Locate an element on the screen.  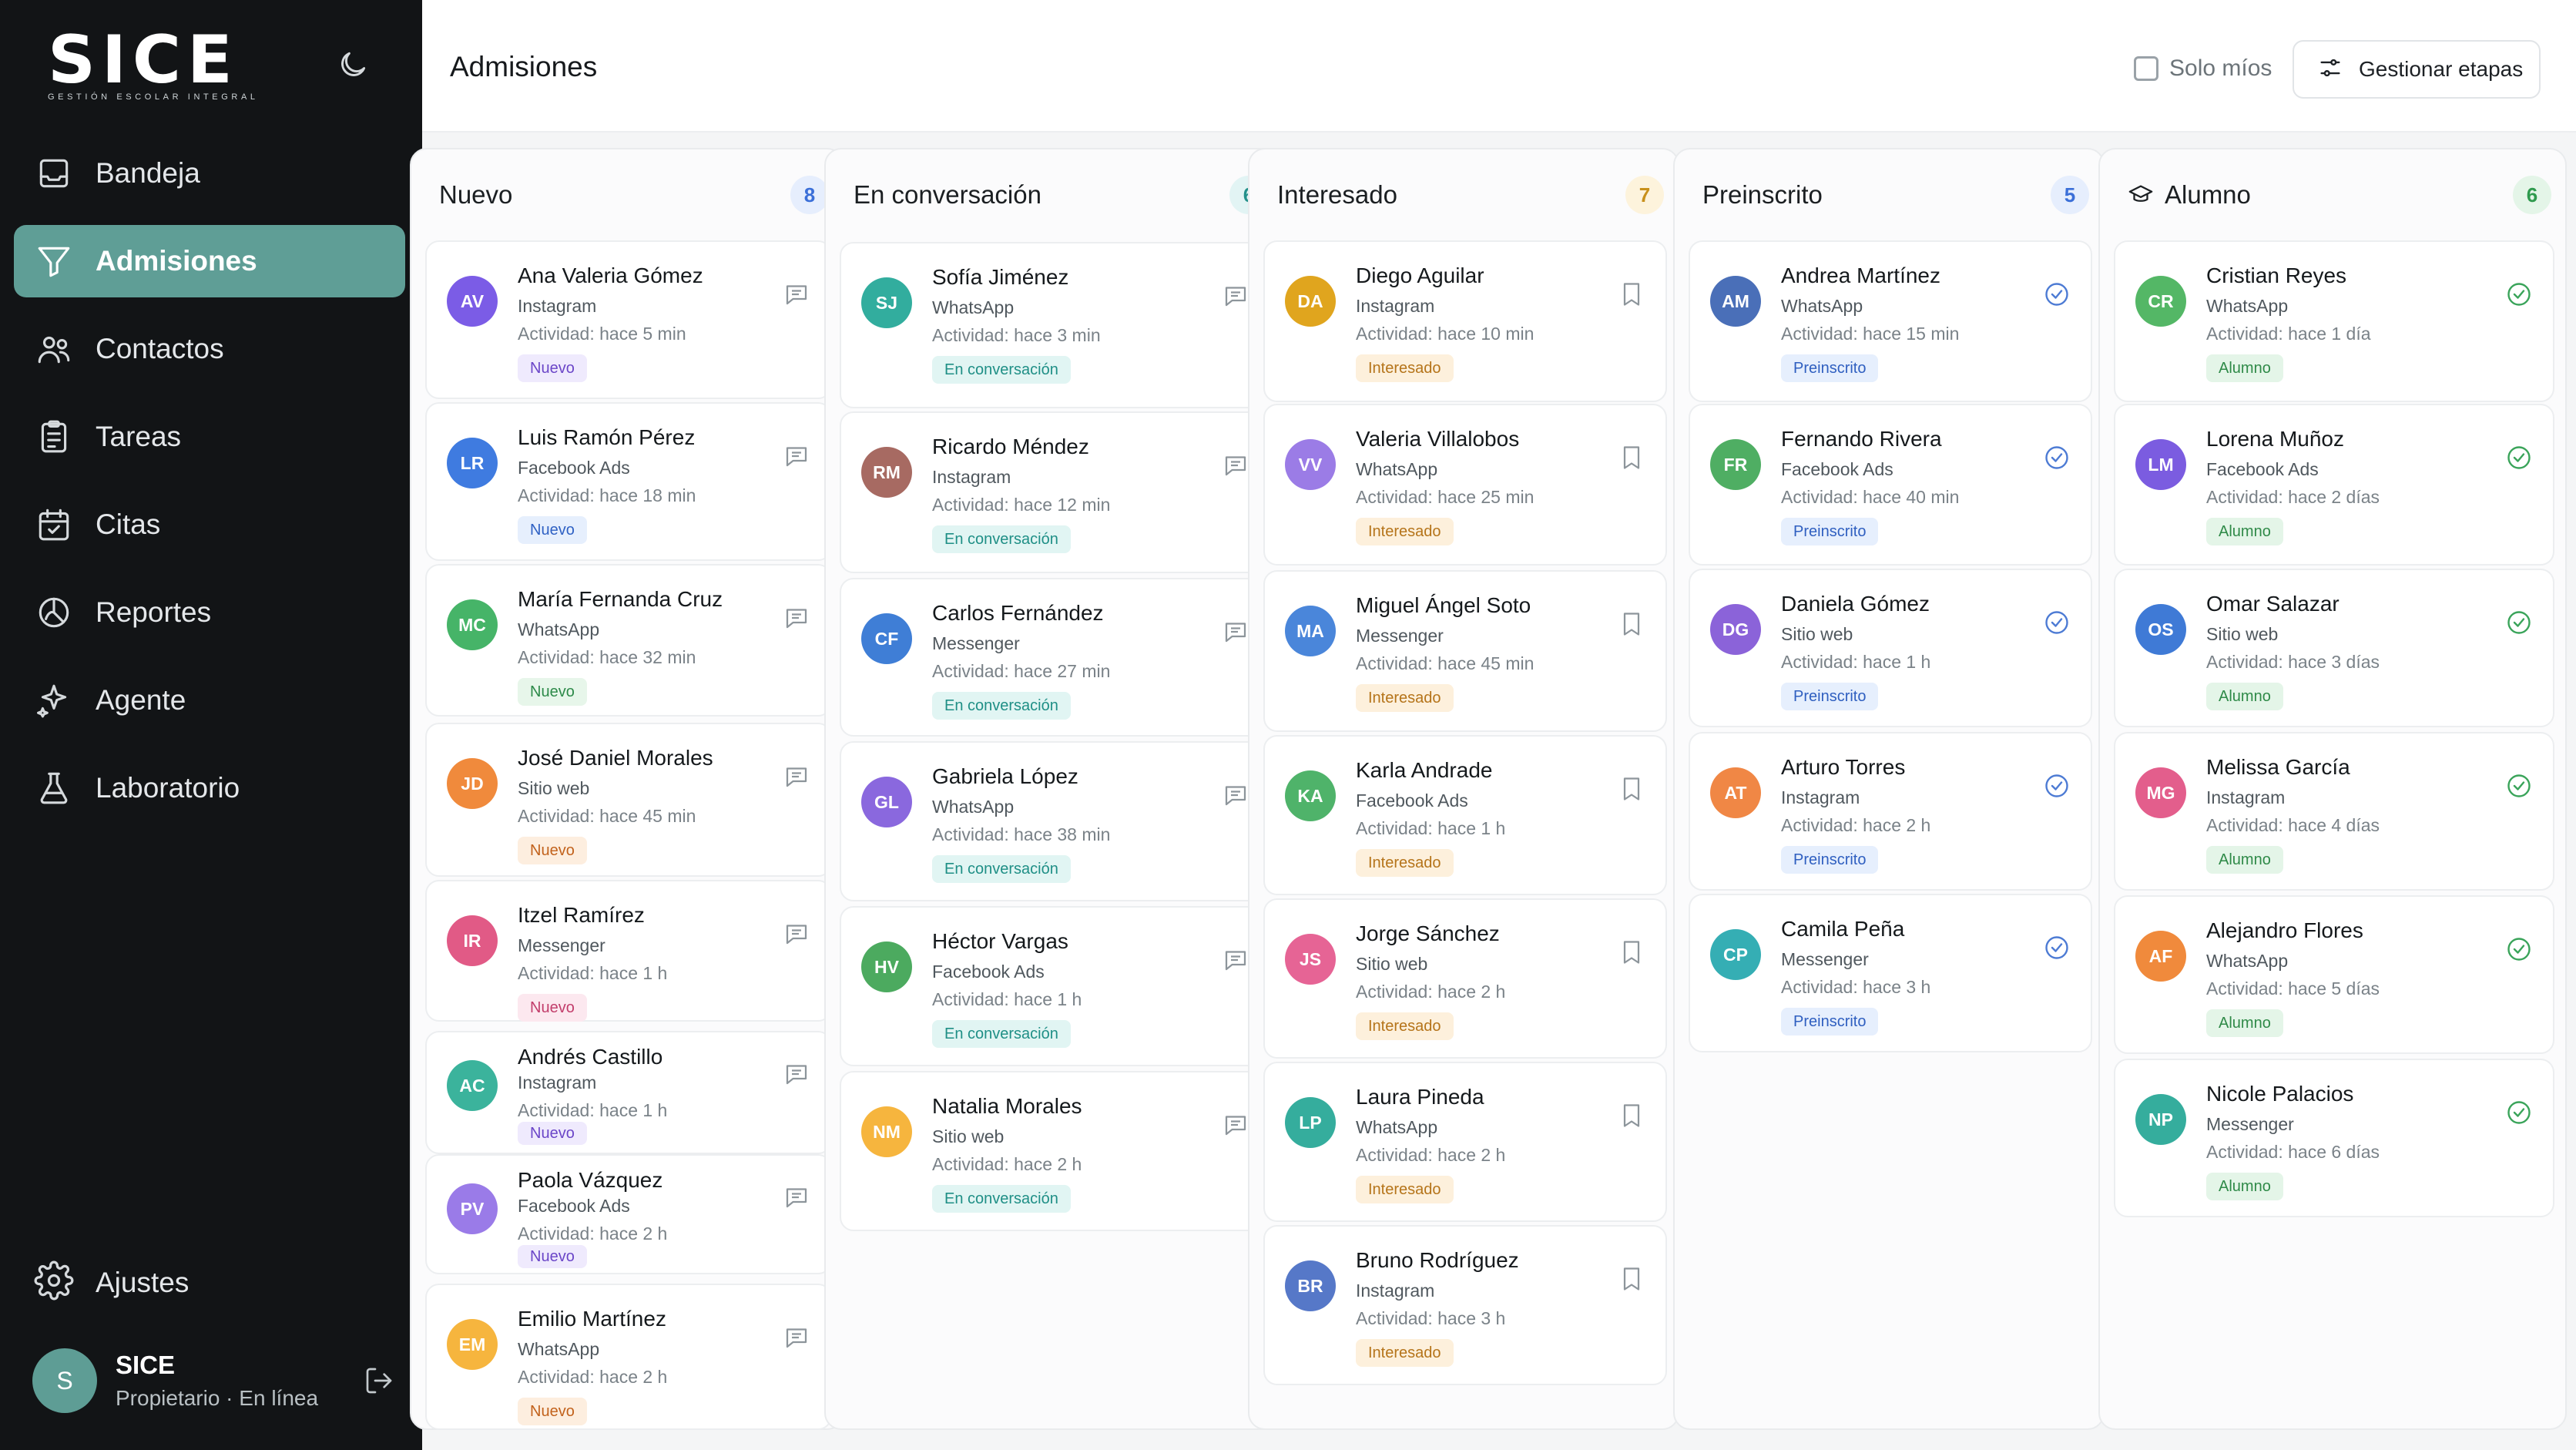
lead-name: Laura Pineda is located at coordinates (1420, 1097).